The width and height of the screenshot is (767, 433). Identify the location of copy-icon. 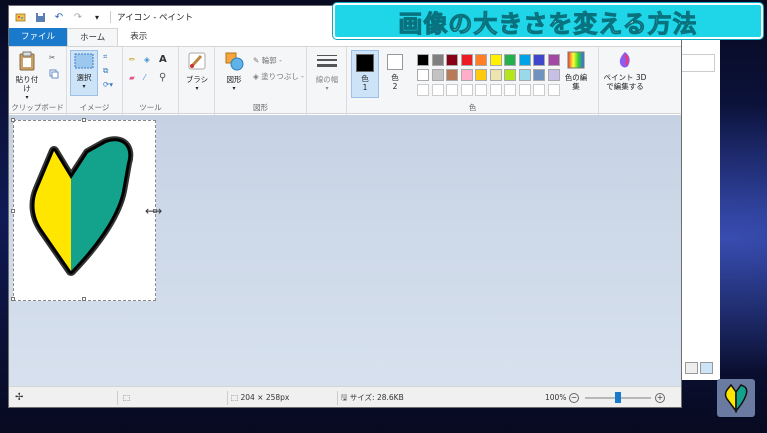
(54, 75).